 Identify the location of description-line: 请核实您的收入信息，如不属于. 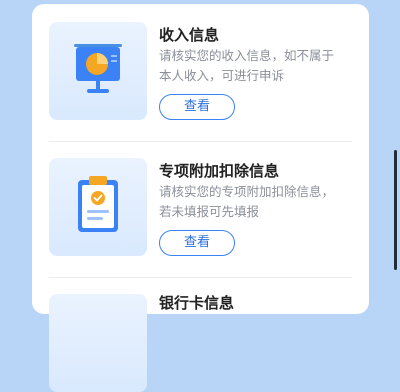
(247, 55).